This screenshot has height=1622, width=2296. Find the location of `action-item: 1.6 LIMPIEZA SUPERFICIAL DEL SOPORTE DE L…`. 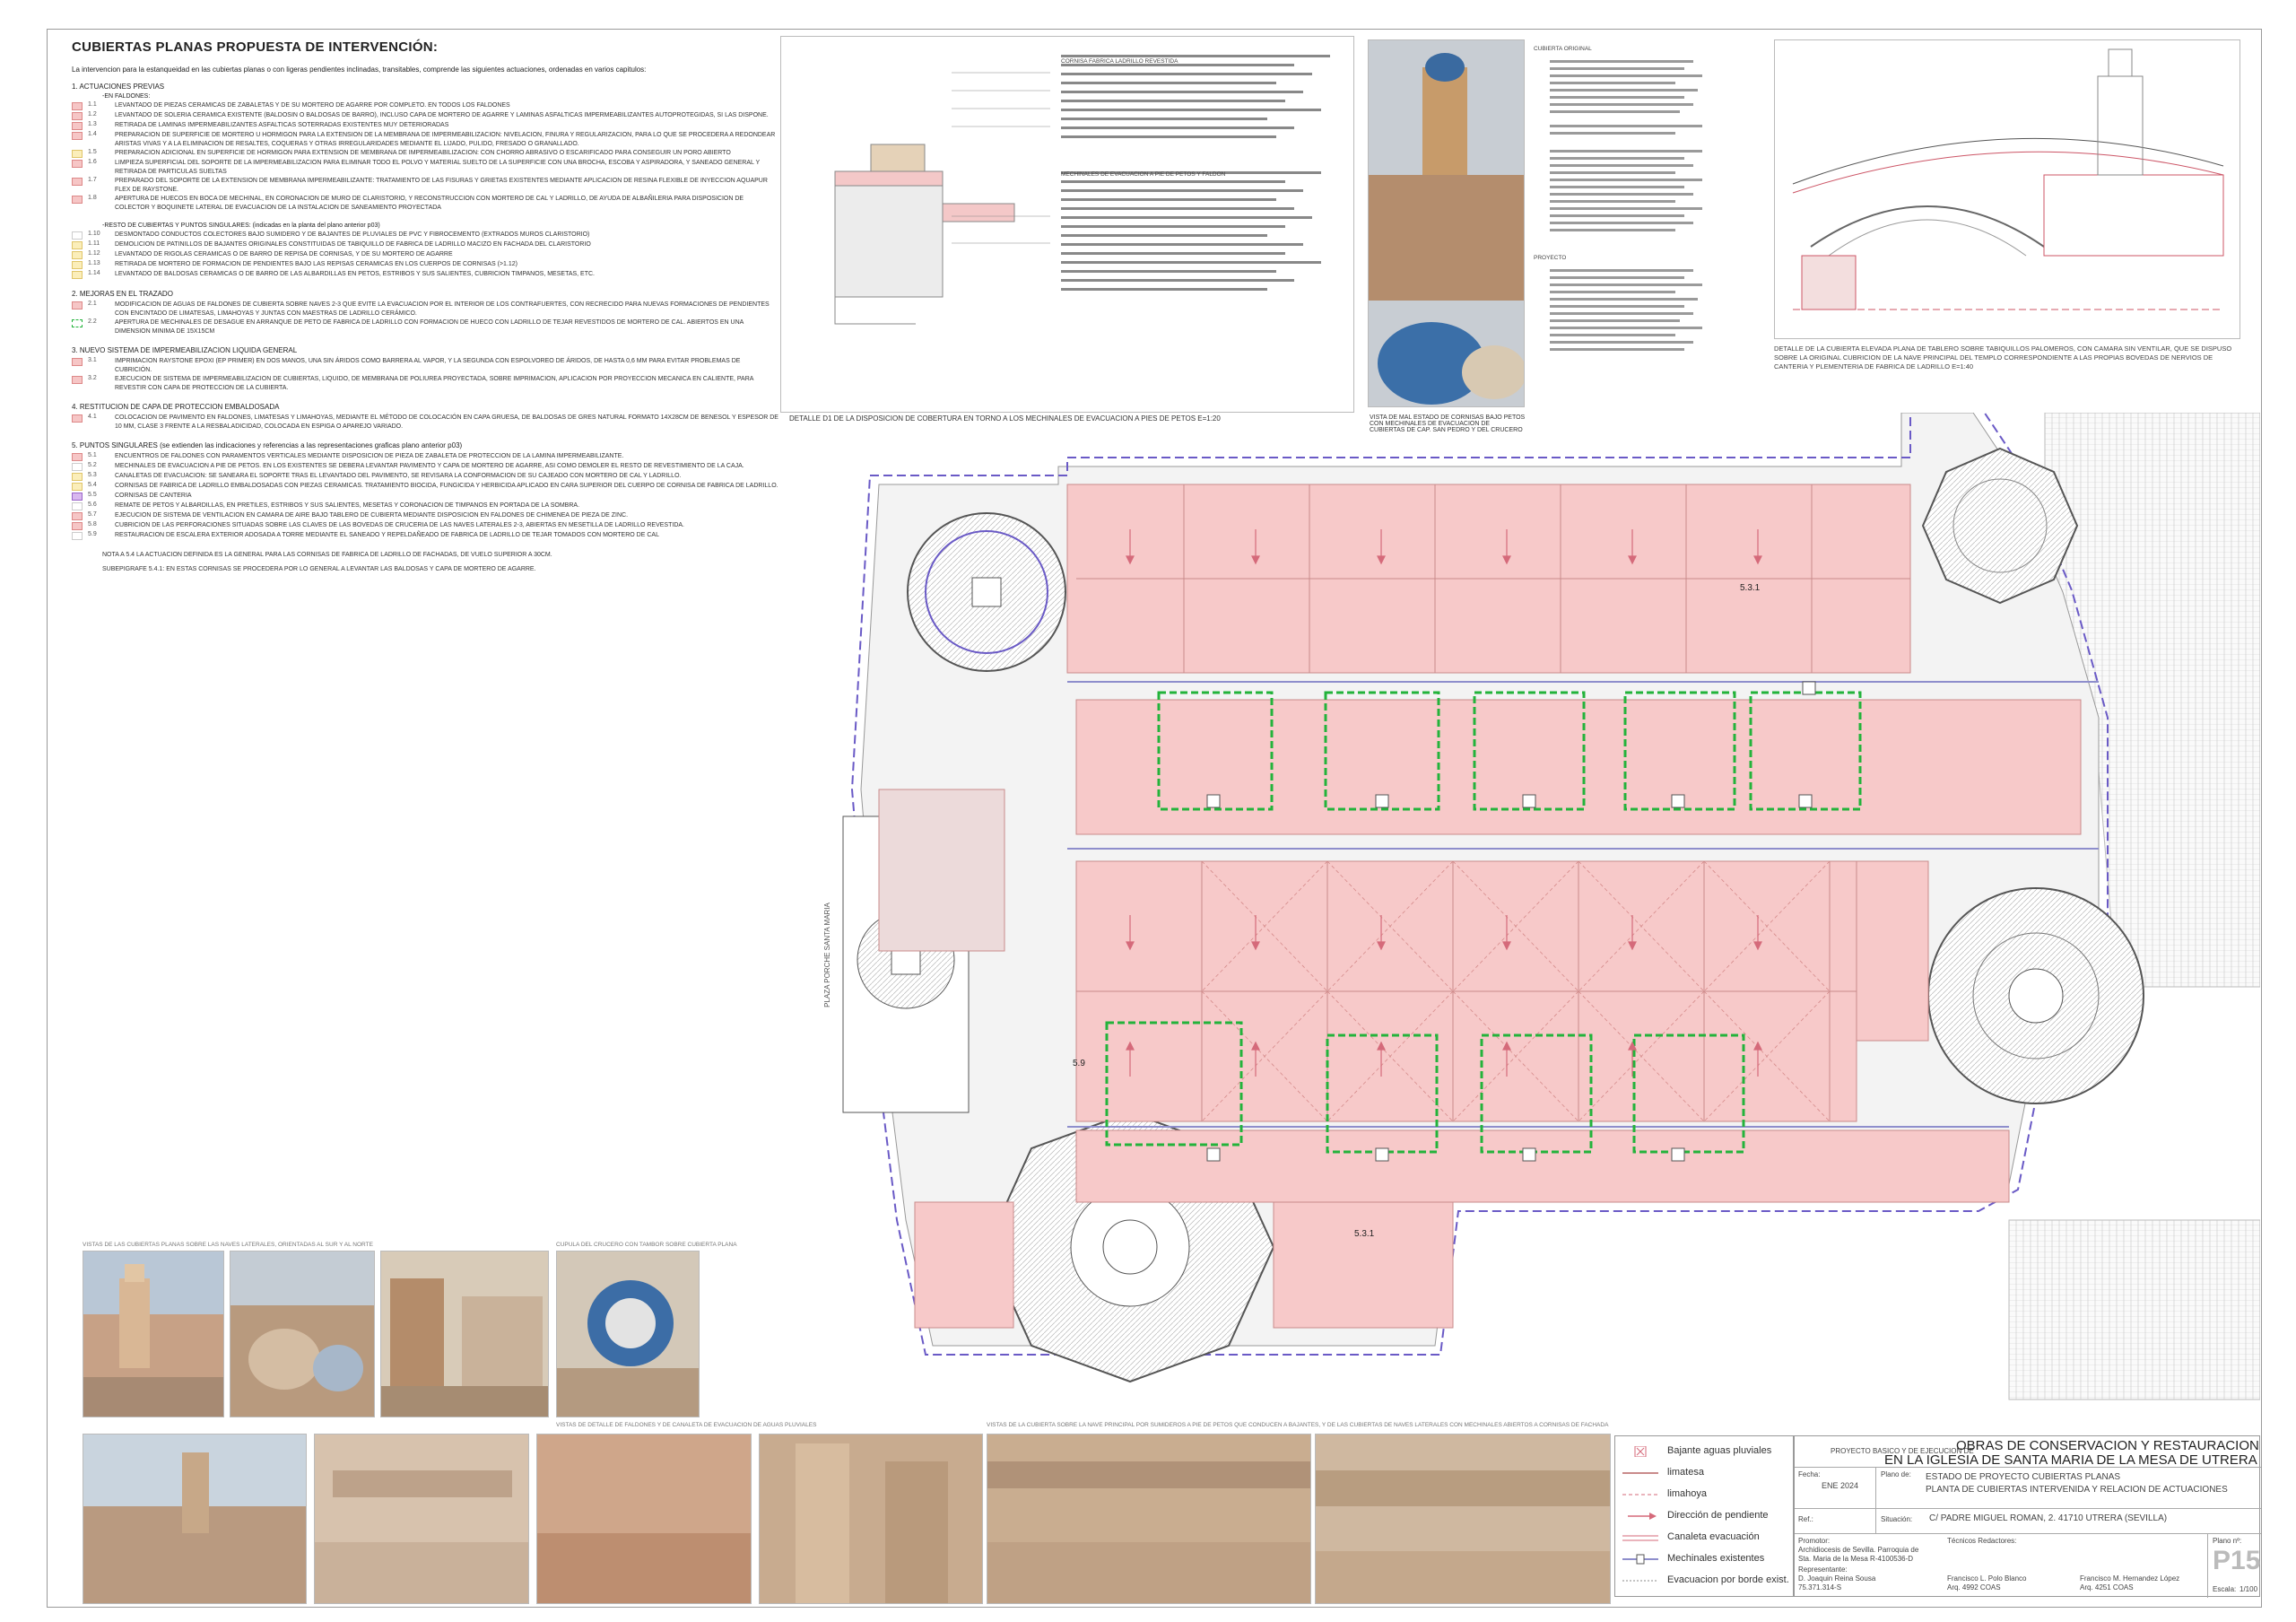

action-item: 1.6 LIMPIEZA SUPERFICIAL DEL SOPORTE DE L… is located at coordinates (439, 167).